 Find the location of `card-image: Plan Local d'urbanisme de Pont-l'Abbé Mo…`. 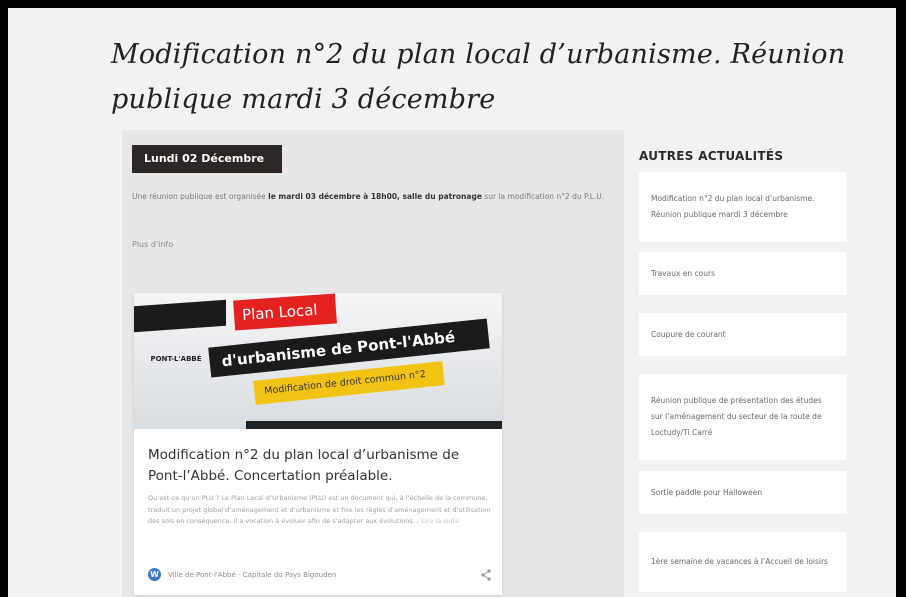

card-image: Plan Local d'urbanisme de Pont-l'Abbé Mo… is located at coordinates (318, 361).